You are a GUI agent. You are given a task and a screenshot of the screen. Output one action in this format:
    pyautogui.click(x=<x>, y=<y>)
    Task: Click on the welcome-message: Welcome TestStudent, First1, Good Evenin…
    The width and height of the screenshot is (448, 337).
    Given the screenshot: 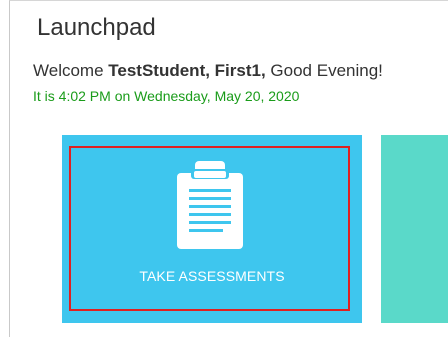 What is the action you would take?
    pyautogui.click(x=208, y=71)
    